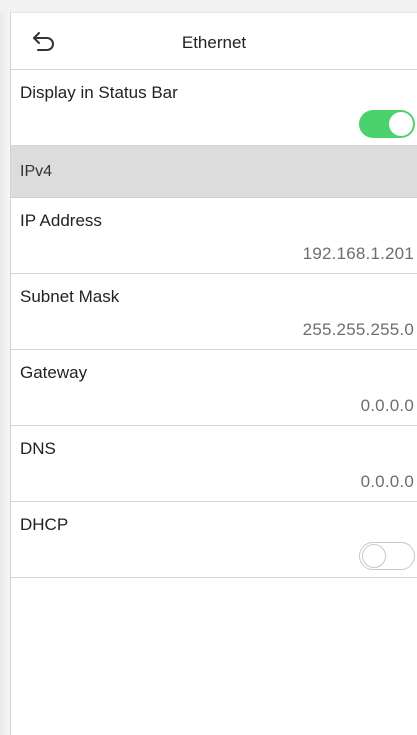 The width and height of the screenshot is (417, 735). What do you see at coordinates (387, 405) in the screenshot?
I see `gateway-value: 0.0.0.0` at bounding box center [387, 405].